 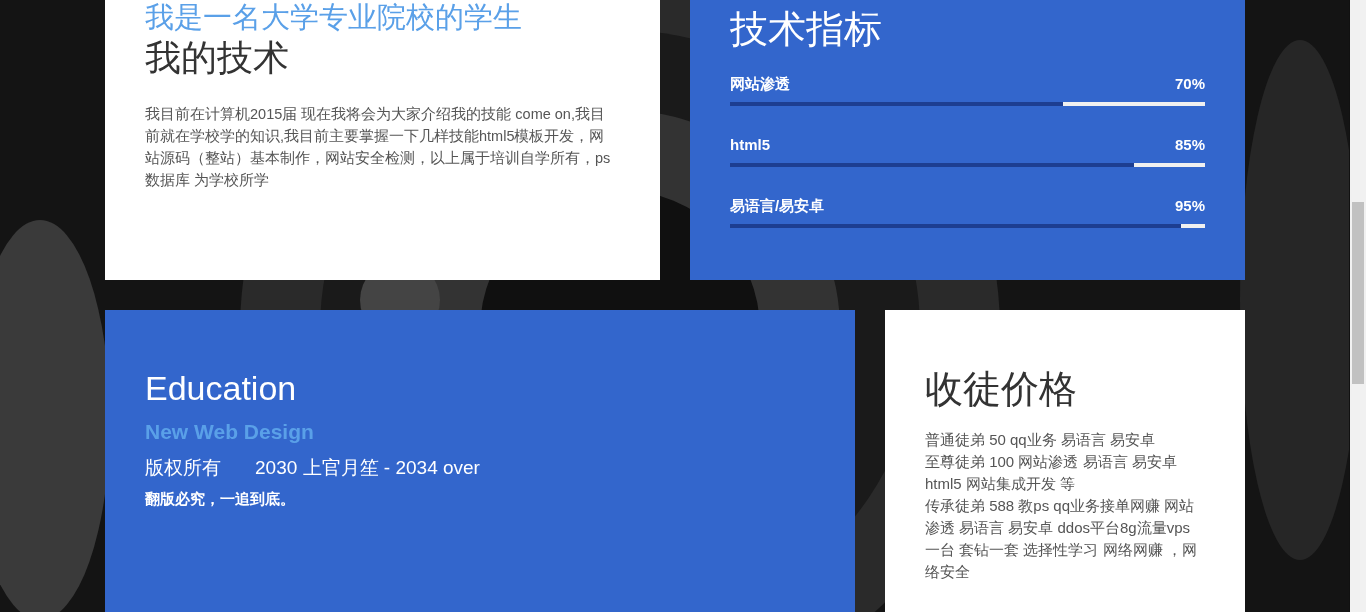 What do you see at coordinates (1189, 206) in the screenshot?
I see `skill-percent: 95%` at bounding box center [1189, 206].